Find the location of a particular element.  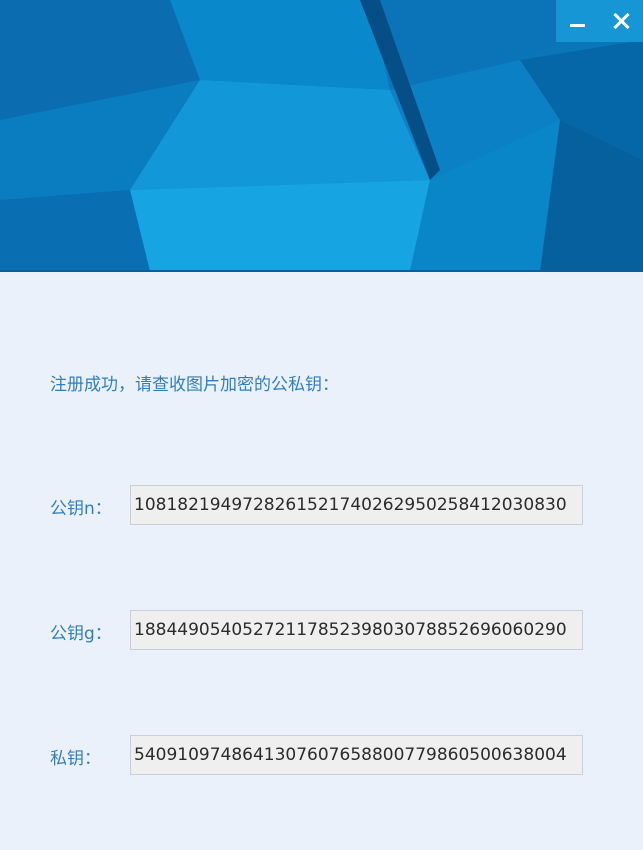

success-message: 注册成功，请查收图片加密的公私钥： is located at coordinates (194, 385).